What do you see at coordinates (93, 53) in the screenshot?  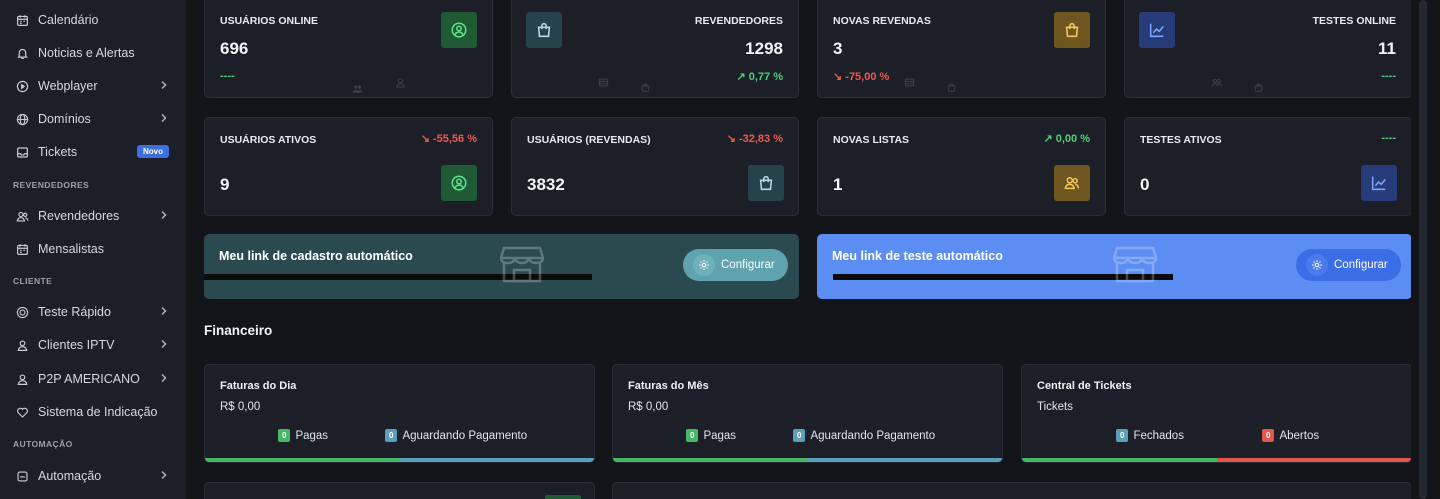 I see `sidebar-item-noticias: Noticias e Alertas` at bounding box center [93, 53].